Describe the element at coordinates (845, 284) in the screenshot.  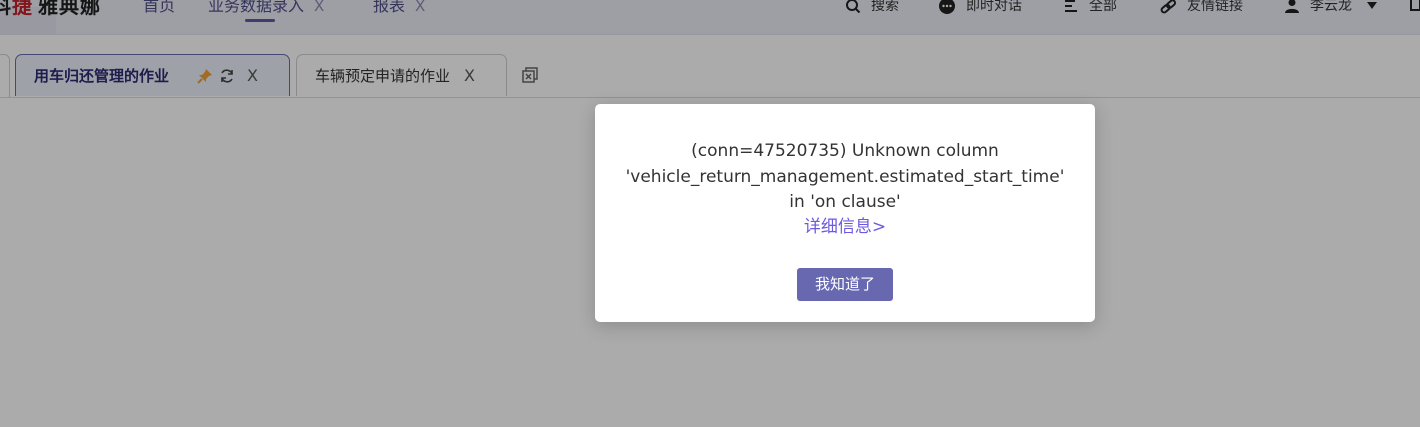
I see `acknowledge-button: 我知道了` at that location.